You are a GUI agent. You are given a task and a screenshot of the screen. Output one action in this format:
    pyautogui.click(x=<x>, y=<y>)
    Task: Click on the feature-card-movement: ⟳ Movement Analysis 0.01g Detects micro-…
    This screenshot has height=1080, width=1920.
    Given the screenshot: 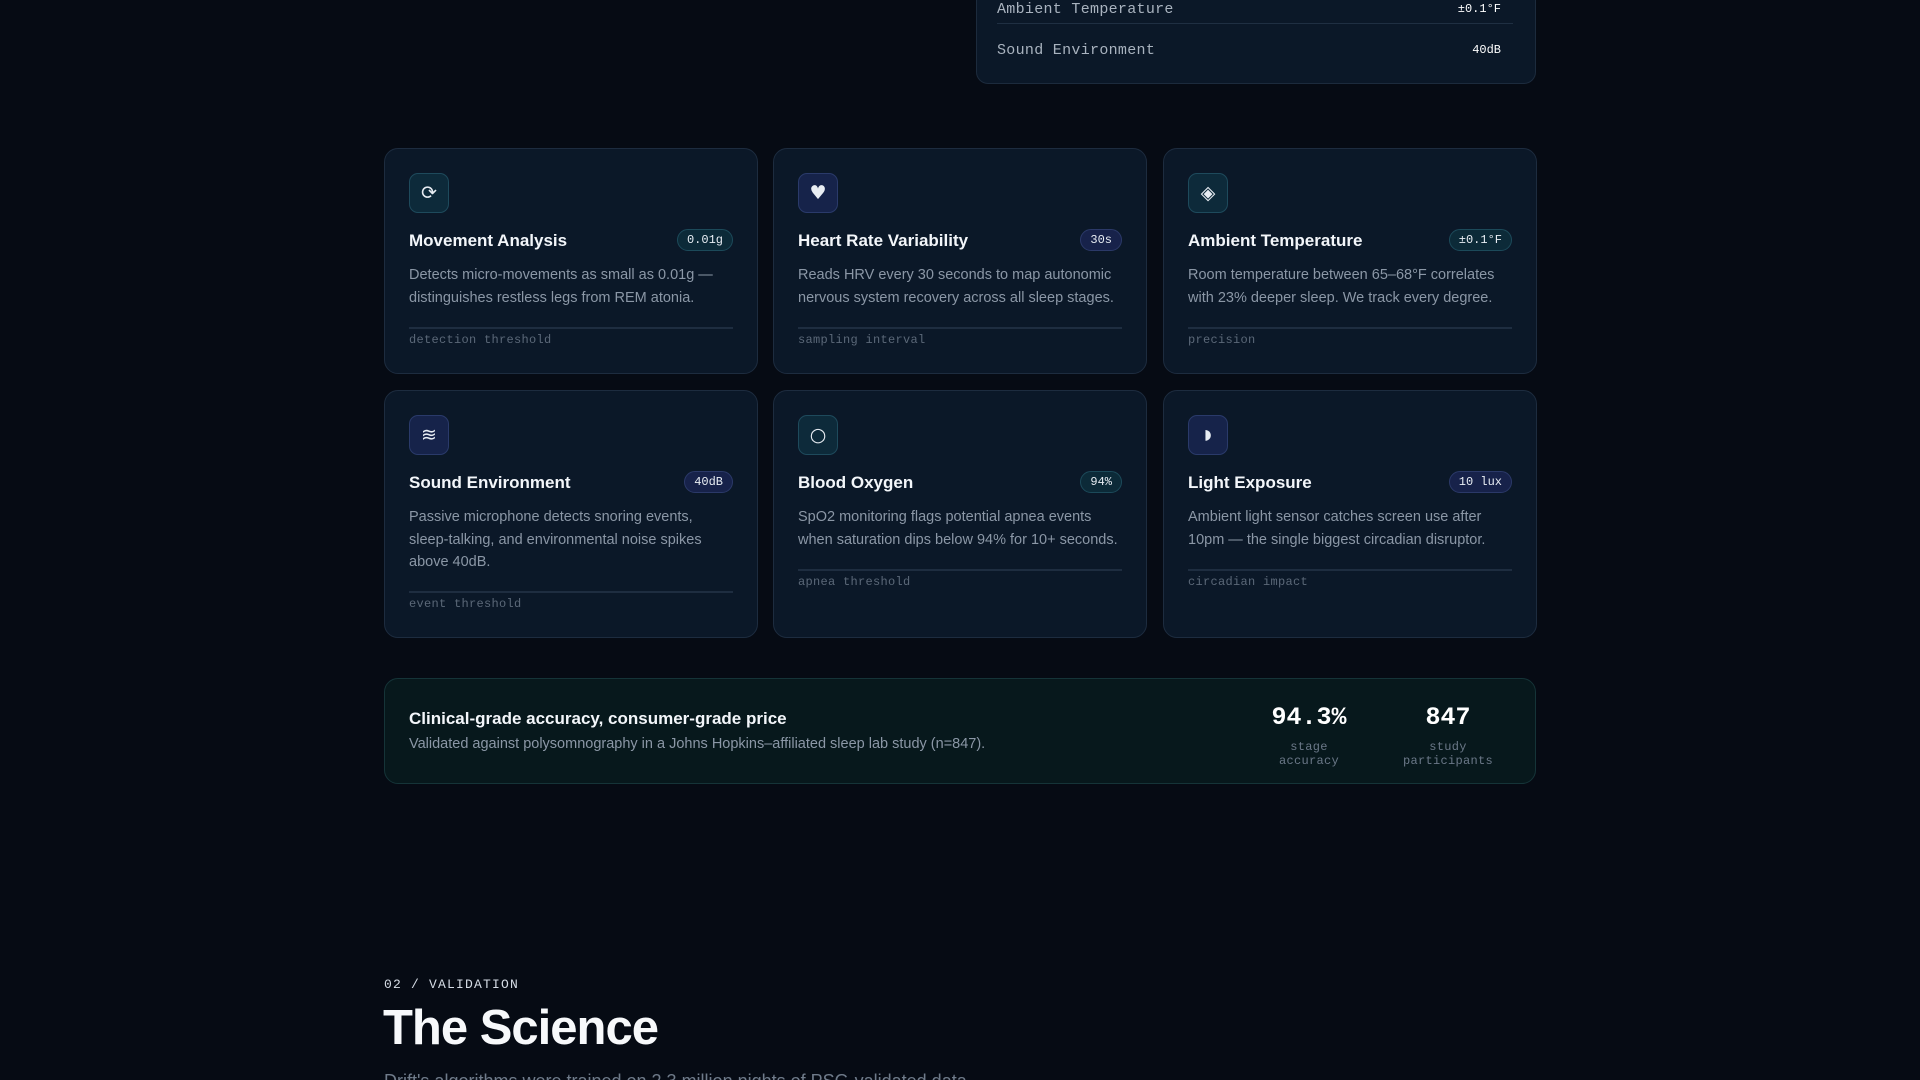 What is the action you would take?
    pyautogui.click(x=571, y=261)
    